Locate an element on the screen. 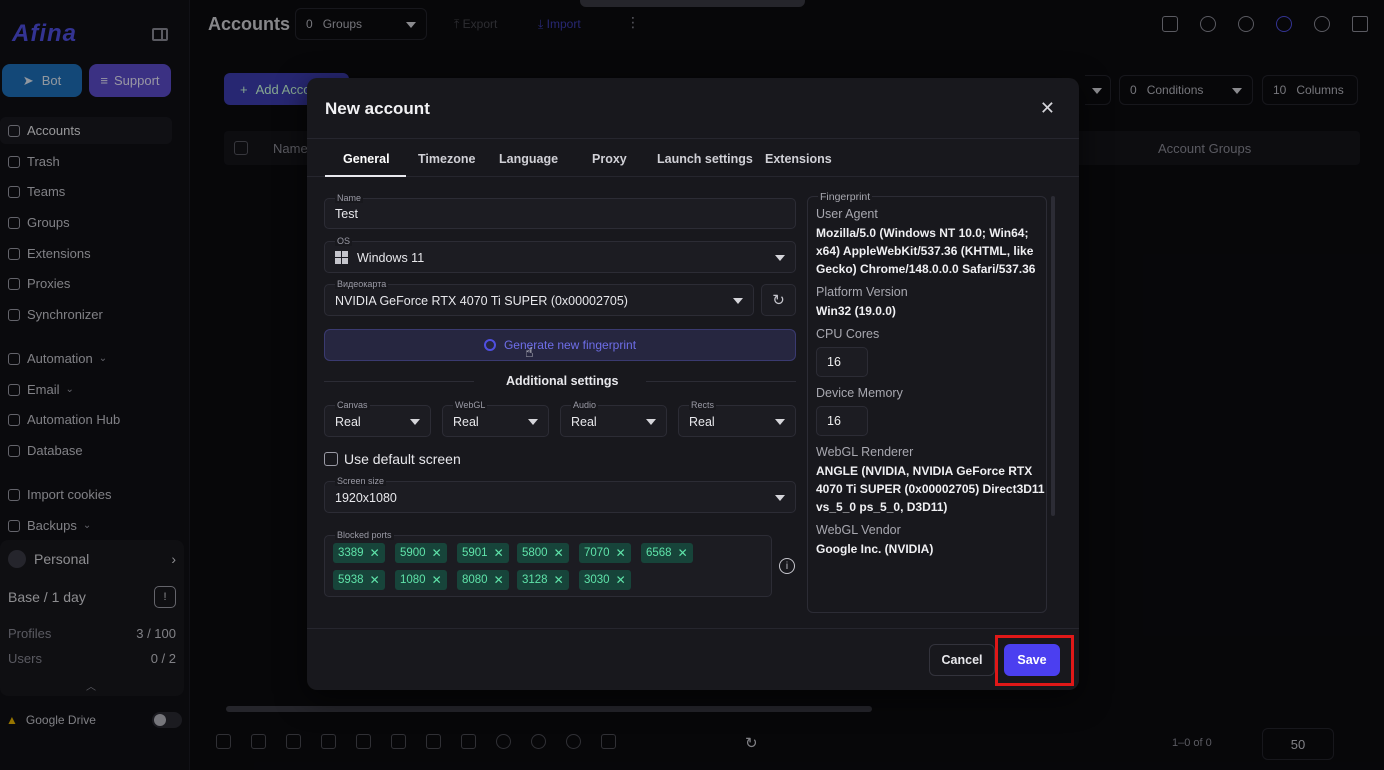  port-chip: 1080 ✕ is located at coordinates (421, 580).